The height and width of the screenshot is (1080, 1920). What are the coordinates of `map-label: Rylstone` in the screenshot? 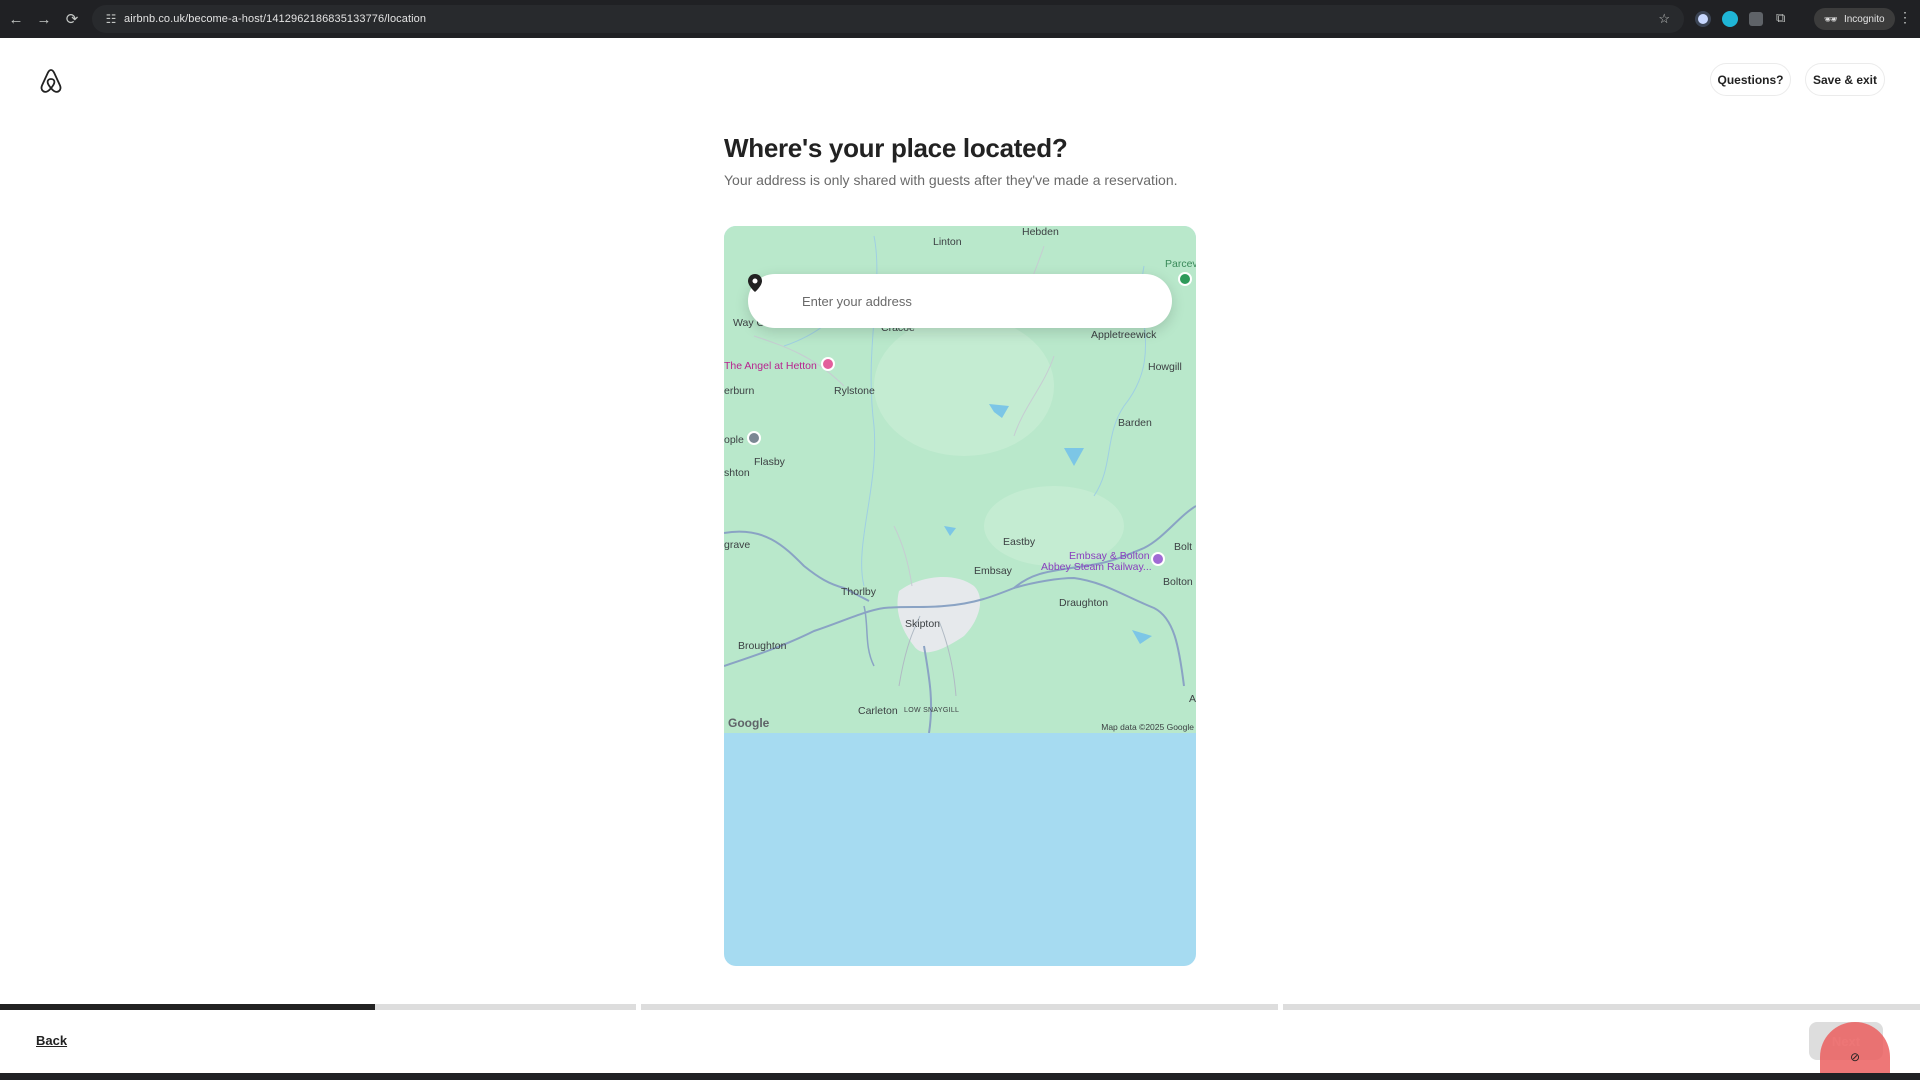 It's located at (854, 391).